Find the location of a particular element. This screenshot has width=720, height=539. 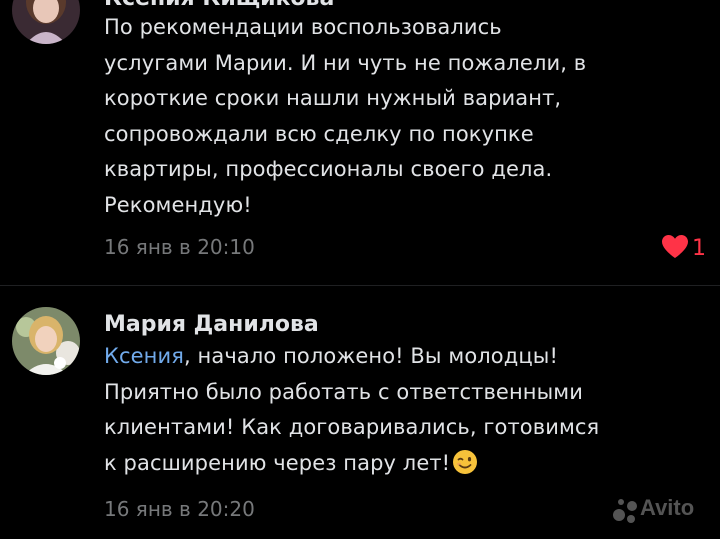

comment-text-line: Рекомендую! is located at coordinates (178, 204).